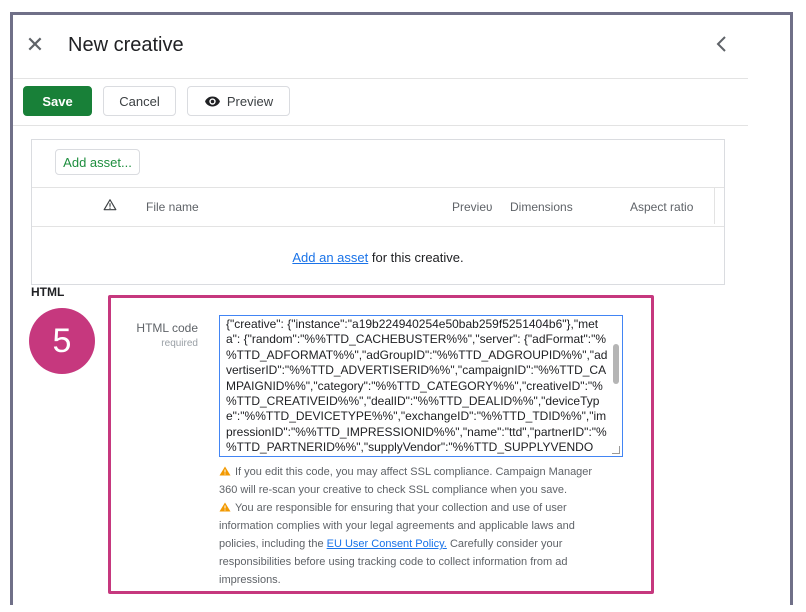  Describe the element at coordinates (126, 45) in the screenshot. I see `page-title: New creative` at that location.